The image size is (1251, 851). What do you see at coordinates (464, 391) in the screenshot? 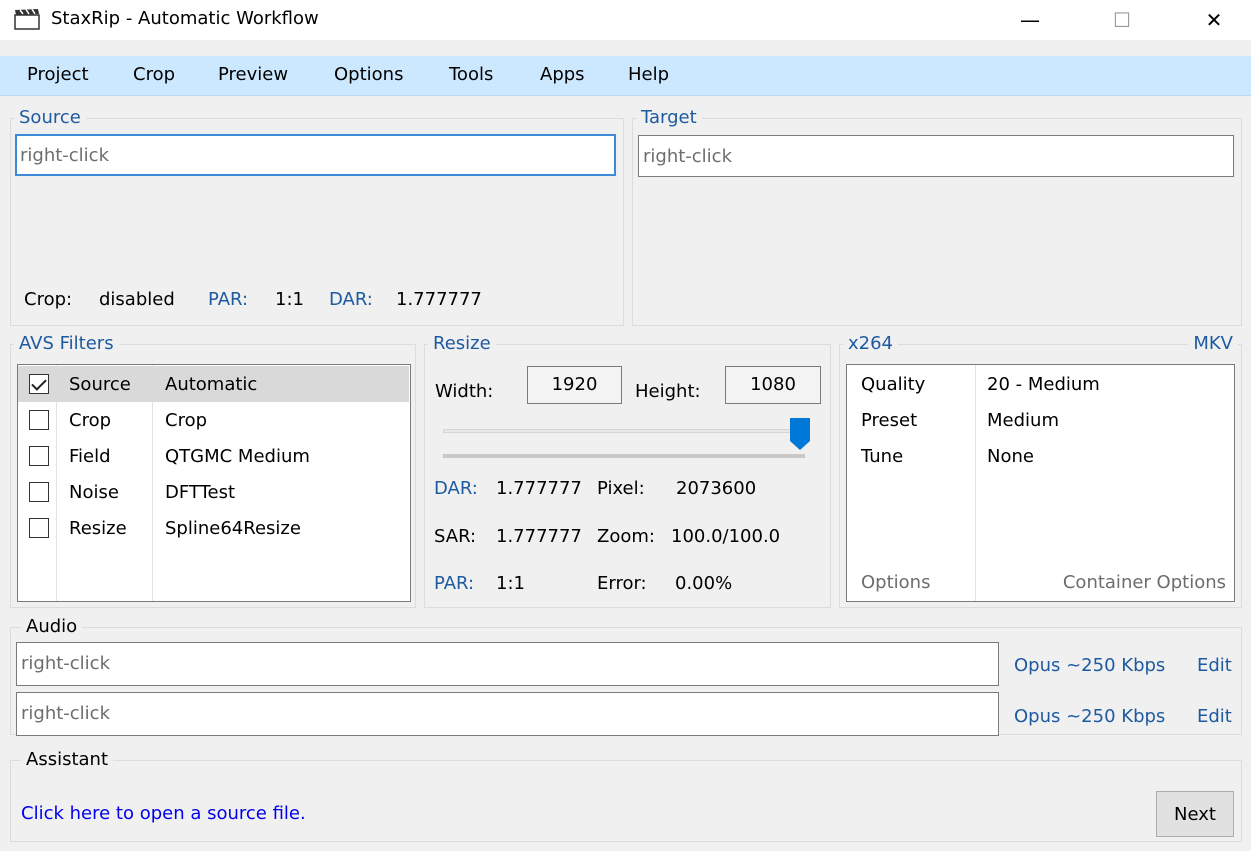
I see `width-label: Width:` at bounding box center [464, 391].